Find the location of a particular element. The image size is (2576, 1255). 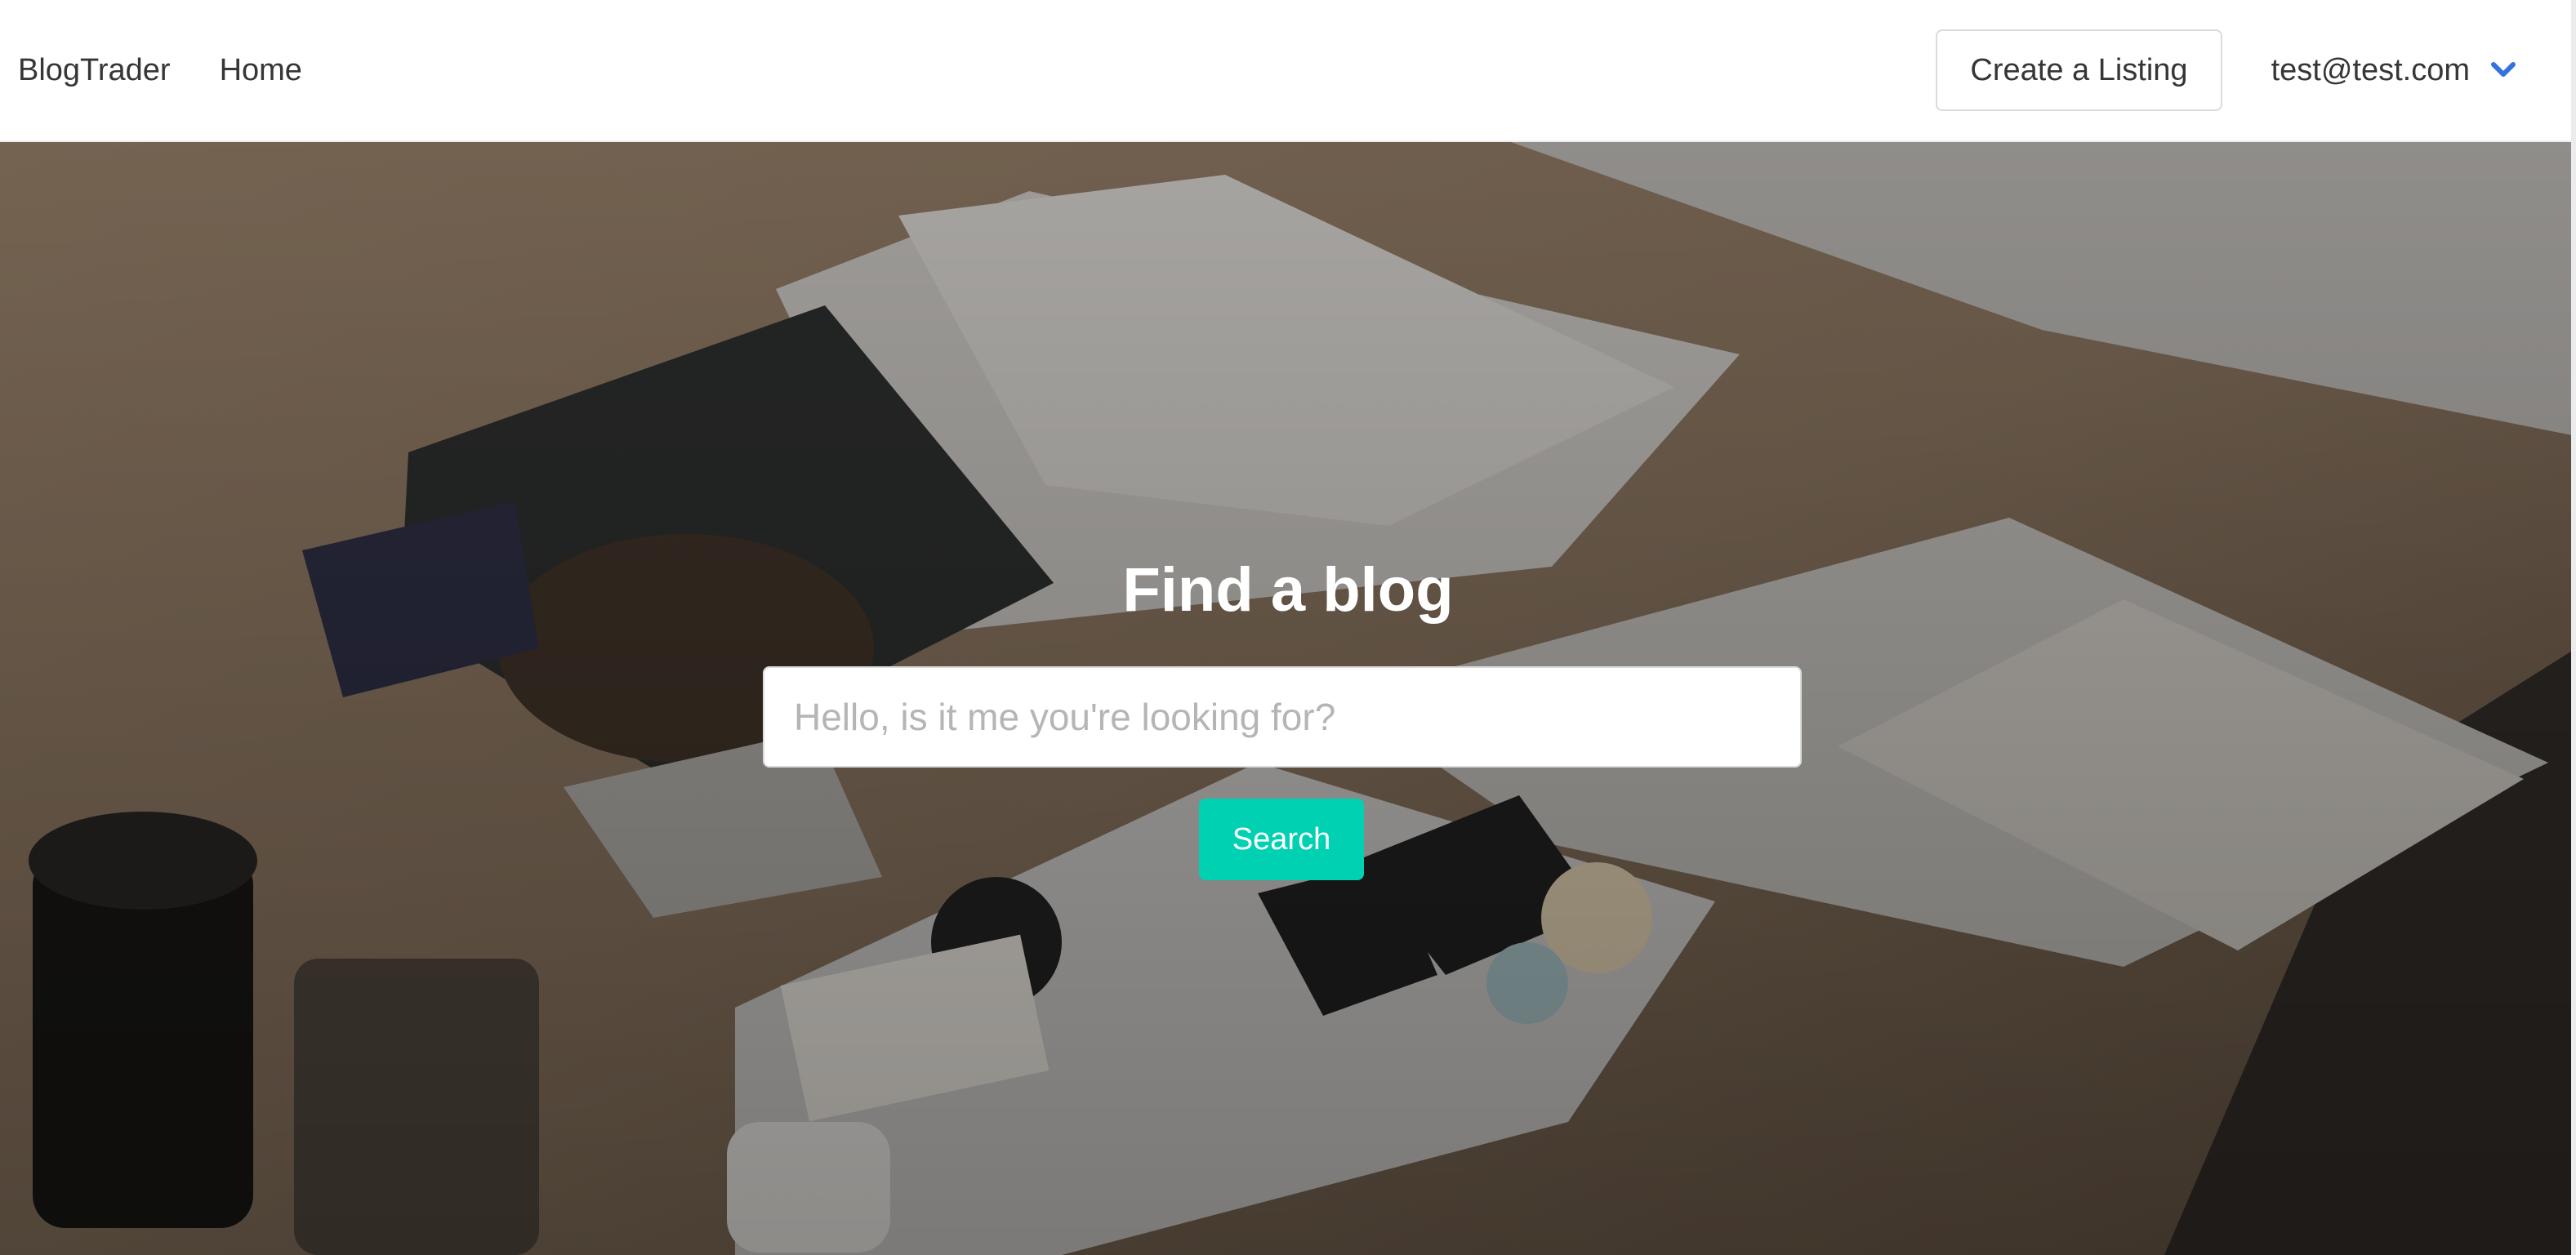

search-button: Search is located at coordinates (1281, 840).